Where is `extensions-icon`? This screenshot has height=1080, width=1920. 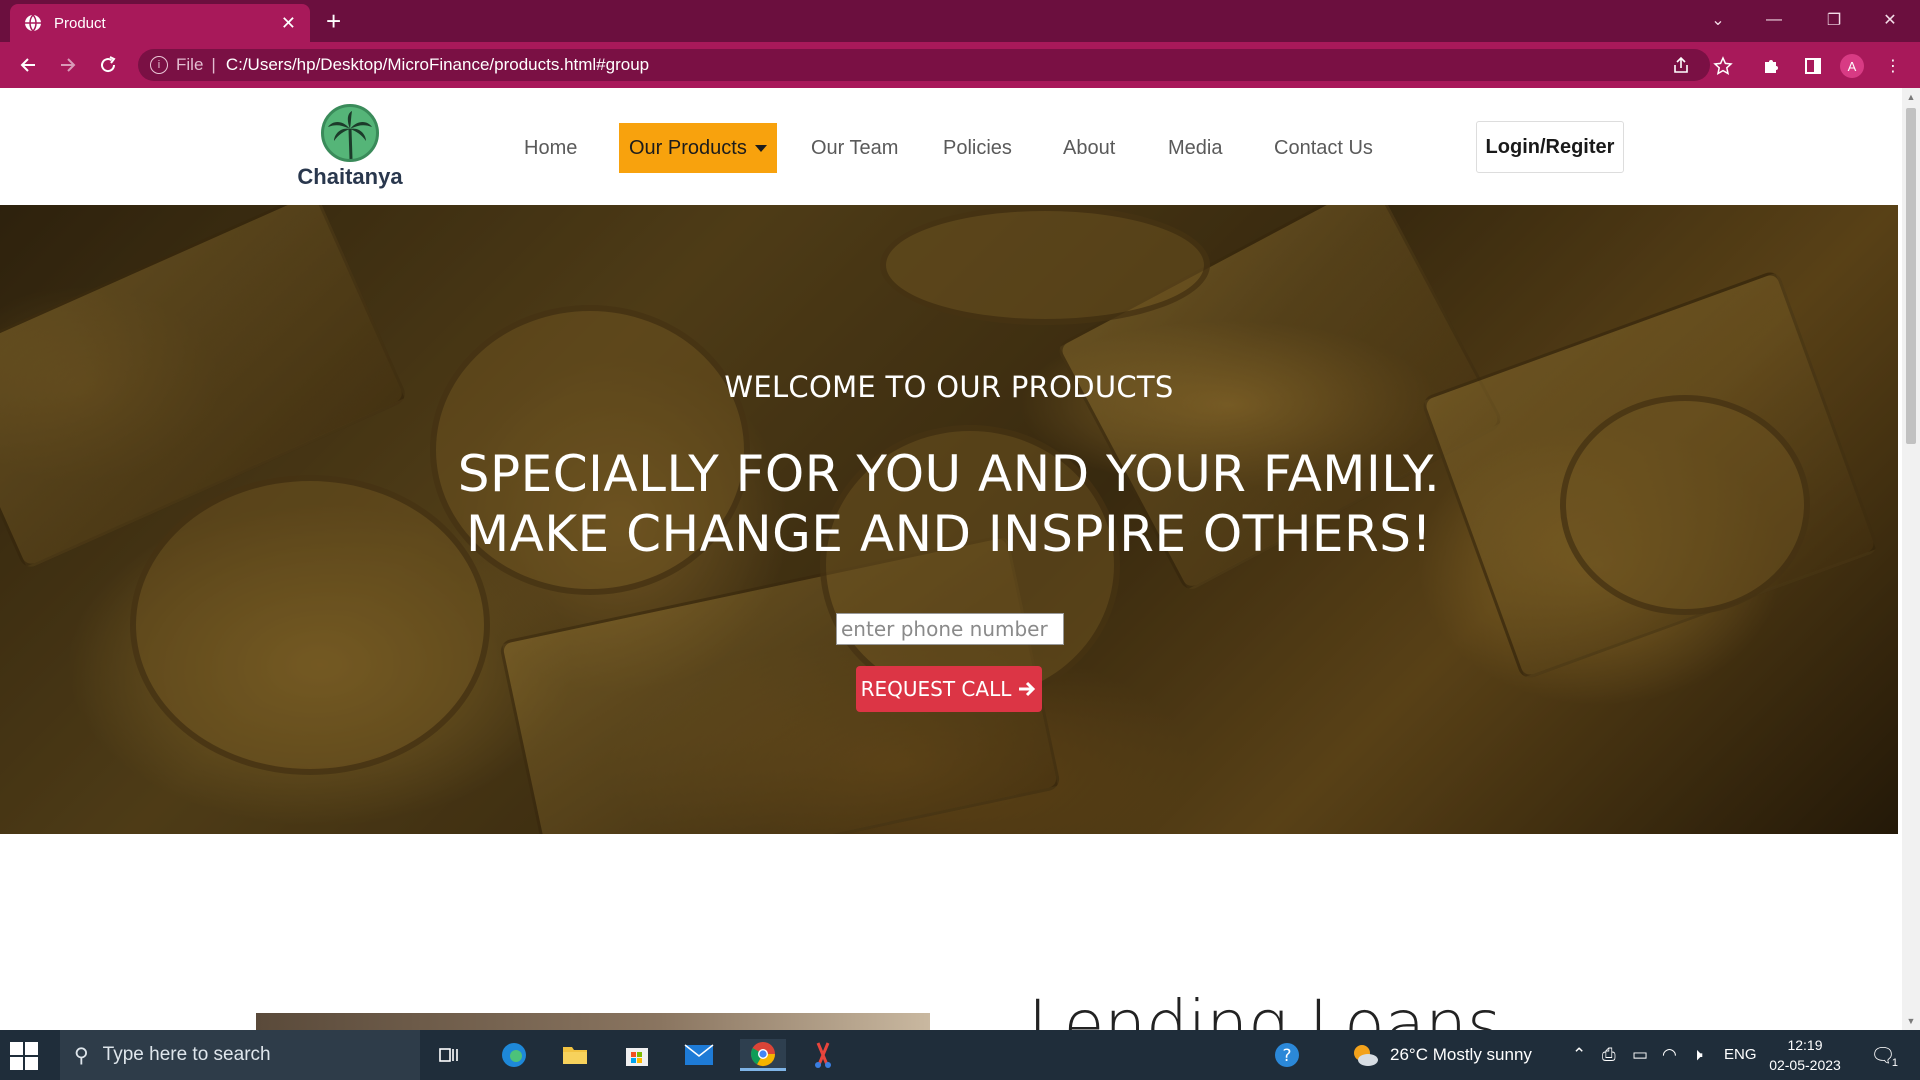 extensions-icon is located at coordinates (1771, 66).